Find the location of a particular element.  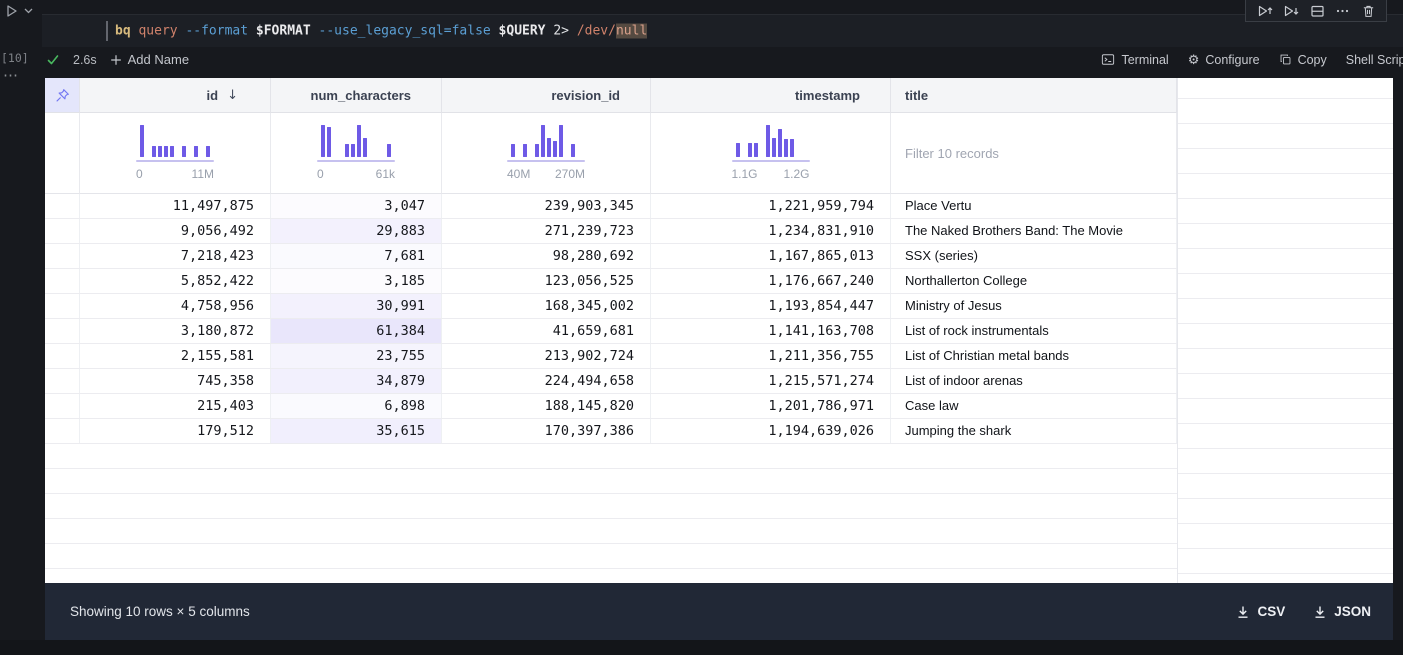

column-label: timestamp is located at coordinates (827, 95).